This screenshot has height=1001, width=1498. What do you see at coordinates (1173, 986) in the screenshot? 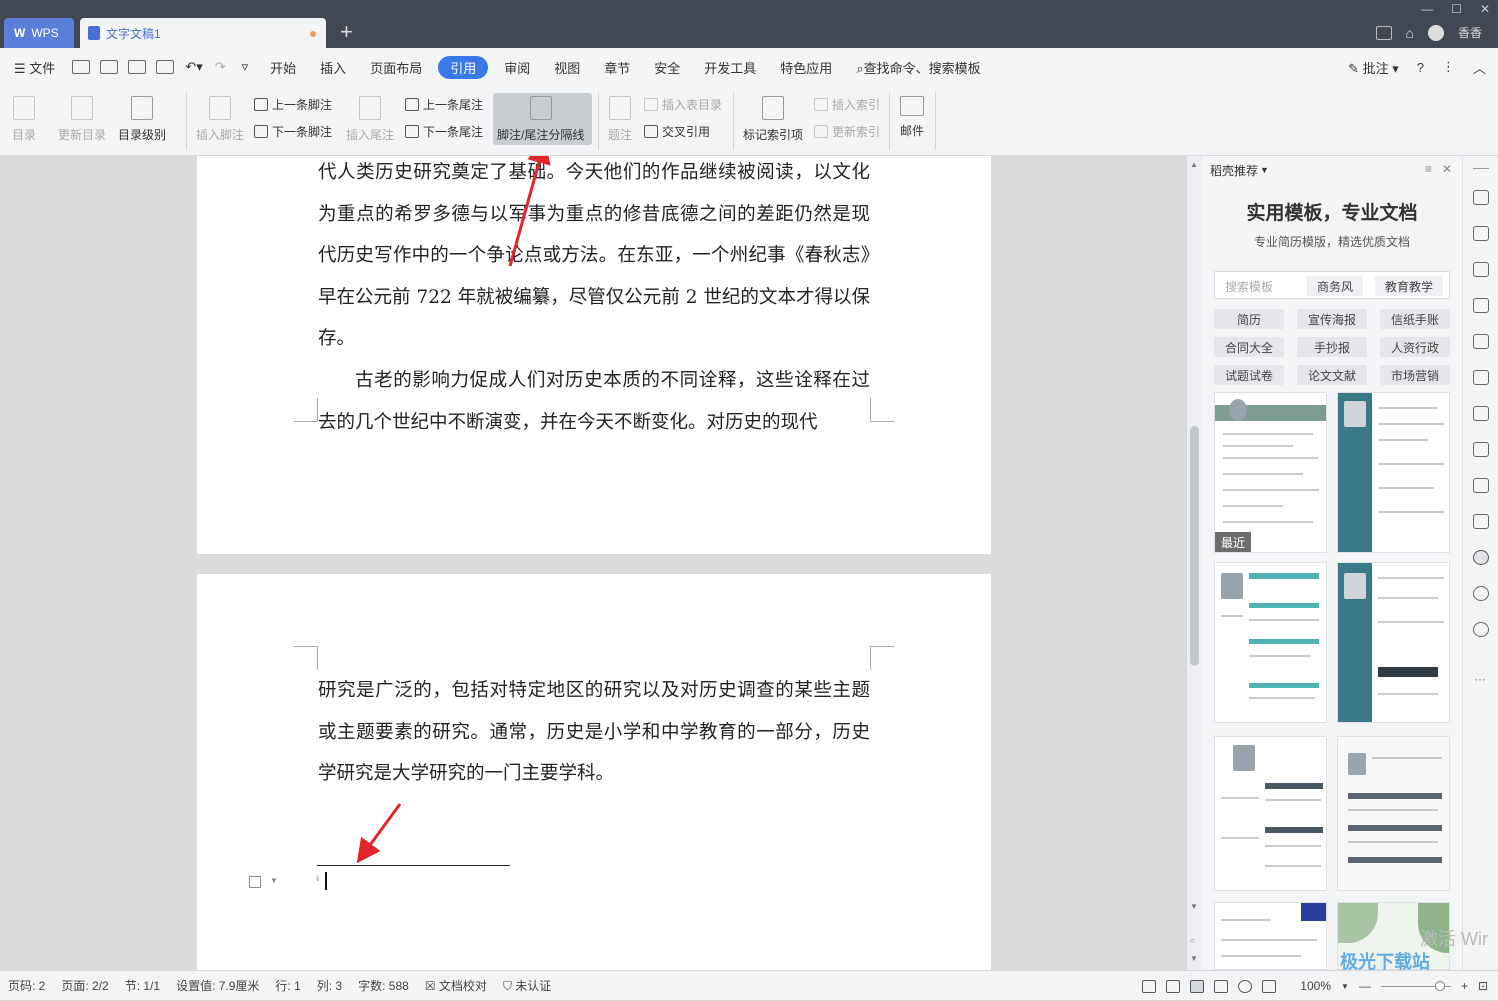
I see `read-mode-icon` at bounding box center [1173, 986].